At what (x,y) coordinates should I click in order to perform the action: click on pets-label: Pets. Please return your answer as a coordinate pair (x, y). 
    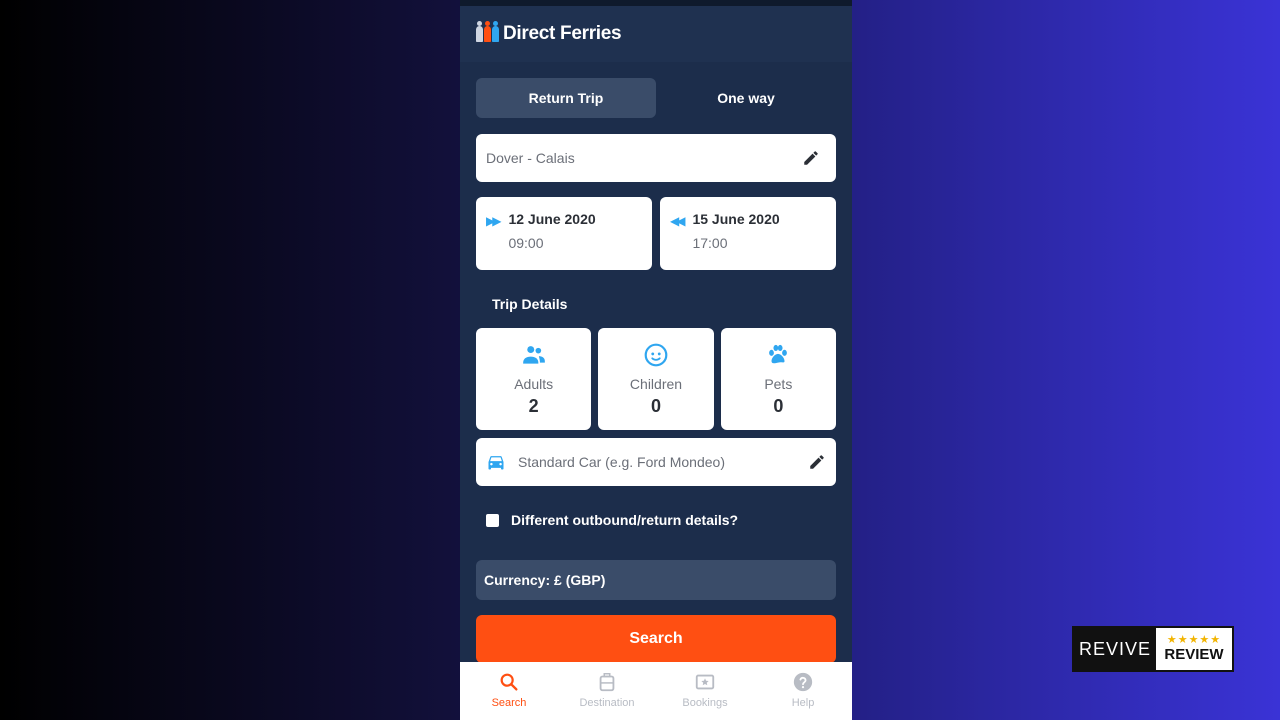
    Looking at the image, I should click on (778, 384).